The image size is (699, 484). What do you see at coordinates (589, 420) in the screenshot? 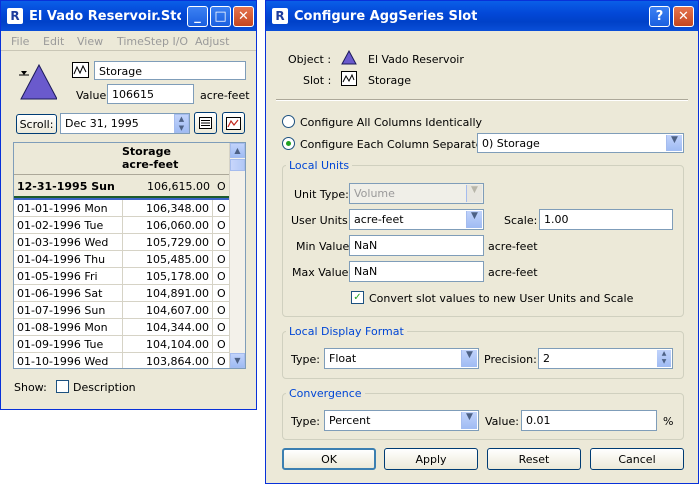
I see `convergence-value-field: 0.01` at bounding box center [589, 420].